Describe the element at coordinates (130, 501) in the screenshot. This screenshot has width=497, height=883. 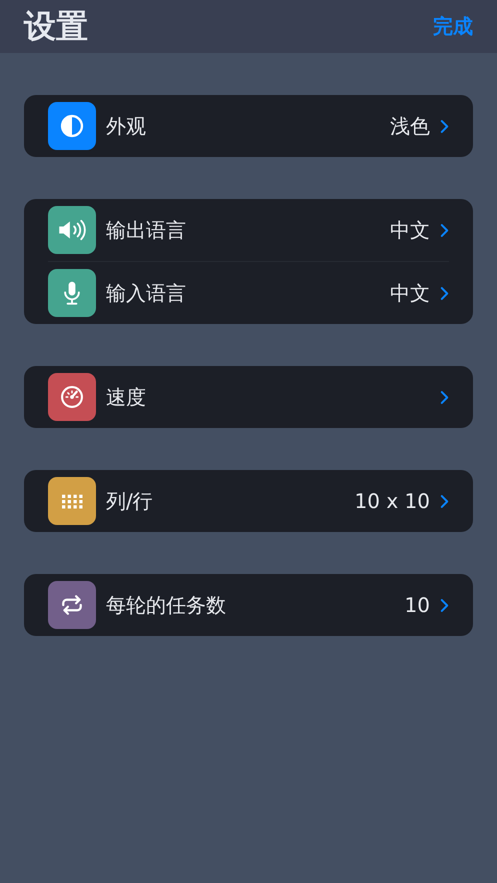
I see `setting-label: 列/行` at that location.